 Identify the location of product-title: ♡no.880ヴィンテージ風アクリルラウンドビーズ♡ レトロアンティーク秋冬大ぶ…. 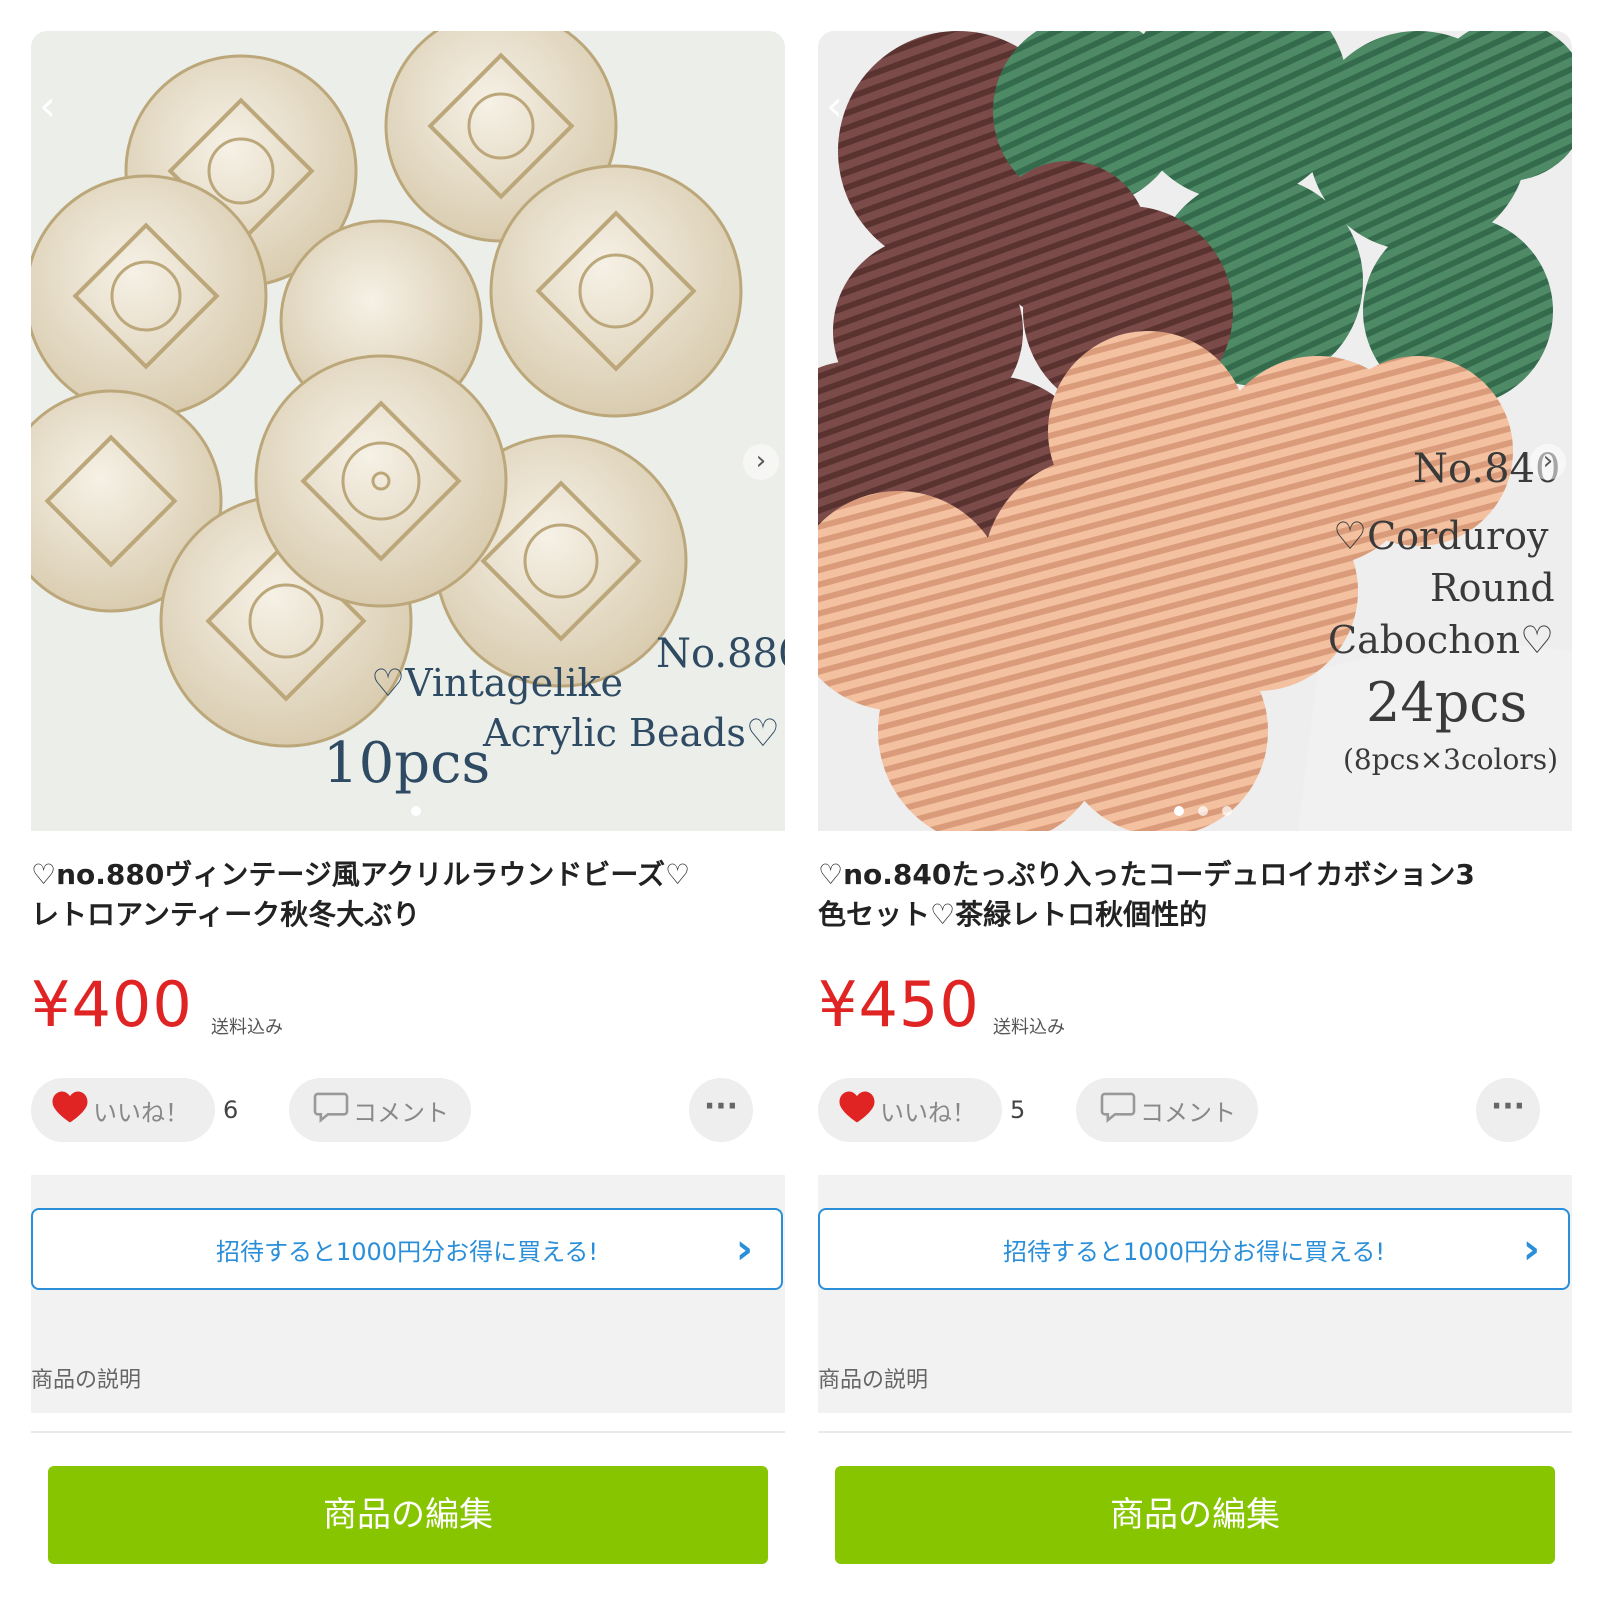
(406, 895).